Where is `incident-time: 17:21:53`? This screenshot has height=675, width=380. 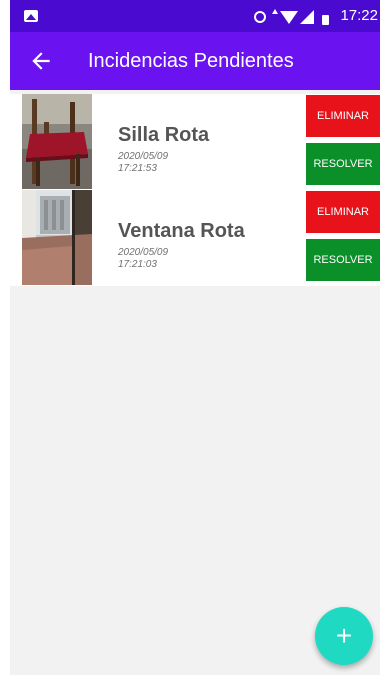
incident-time: 17:21:53 is located at coordinates (137, 168).